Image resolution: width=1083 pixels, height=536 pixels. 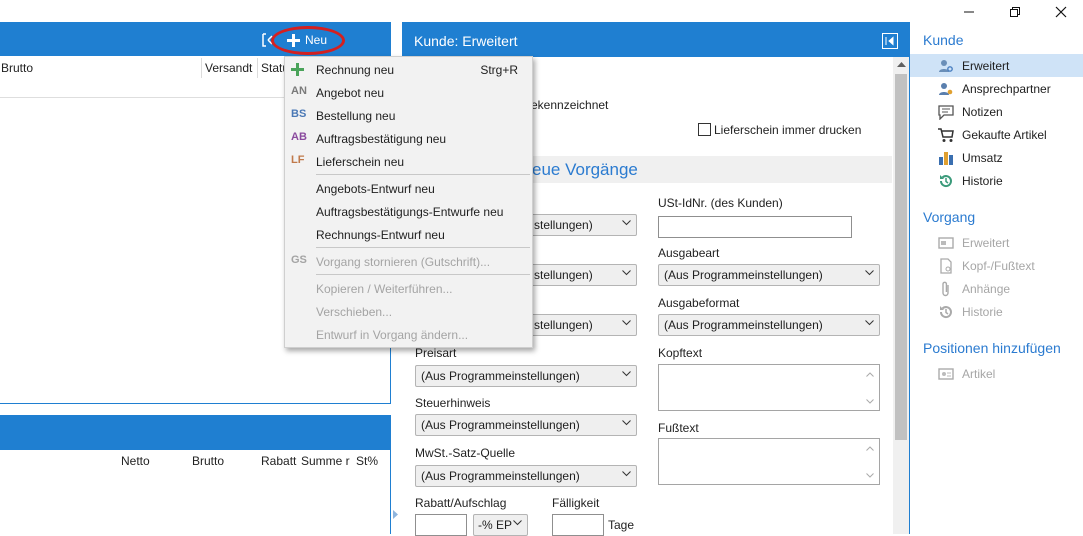 What do you see at coordinates (901, 257) in the screenshot?
I see `scroll-thumb` at bounding box center [901, 257].